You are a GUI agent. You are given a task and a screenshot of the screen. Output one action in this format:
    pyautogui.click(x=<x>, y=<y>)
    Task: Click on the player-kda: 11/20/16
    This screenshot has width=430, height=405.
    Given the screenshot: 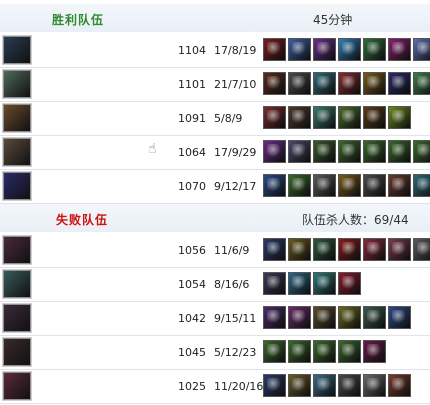 What is the action you would take?
    pyautogui.click(x=239, y=386)
    